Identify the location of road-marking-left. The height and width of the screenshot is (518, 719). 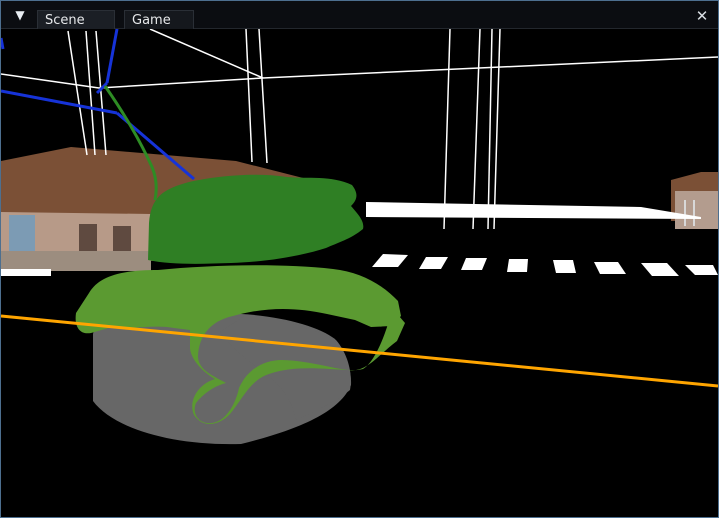
(26, 272).